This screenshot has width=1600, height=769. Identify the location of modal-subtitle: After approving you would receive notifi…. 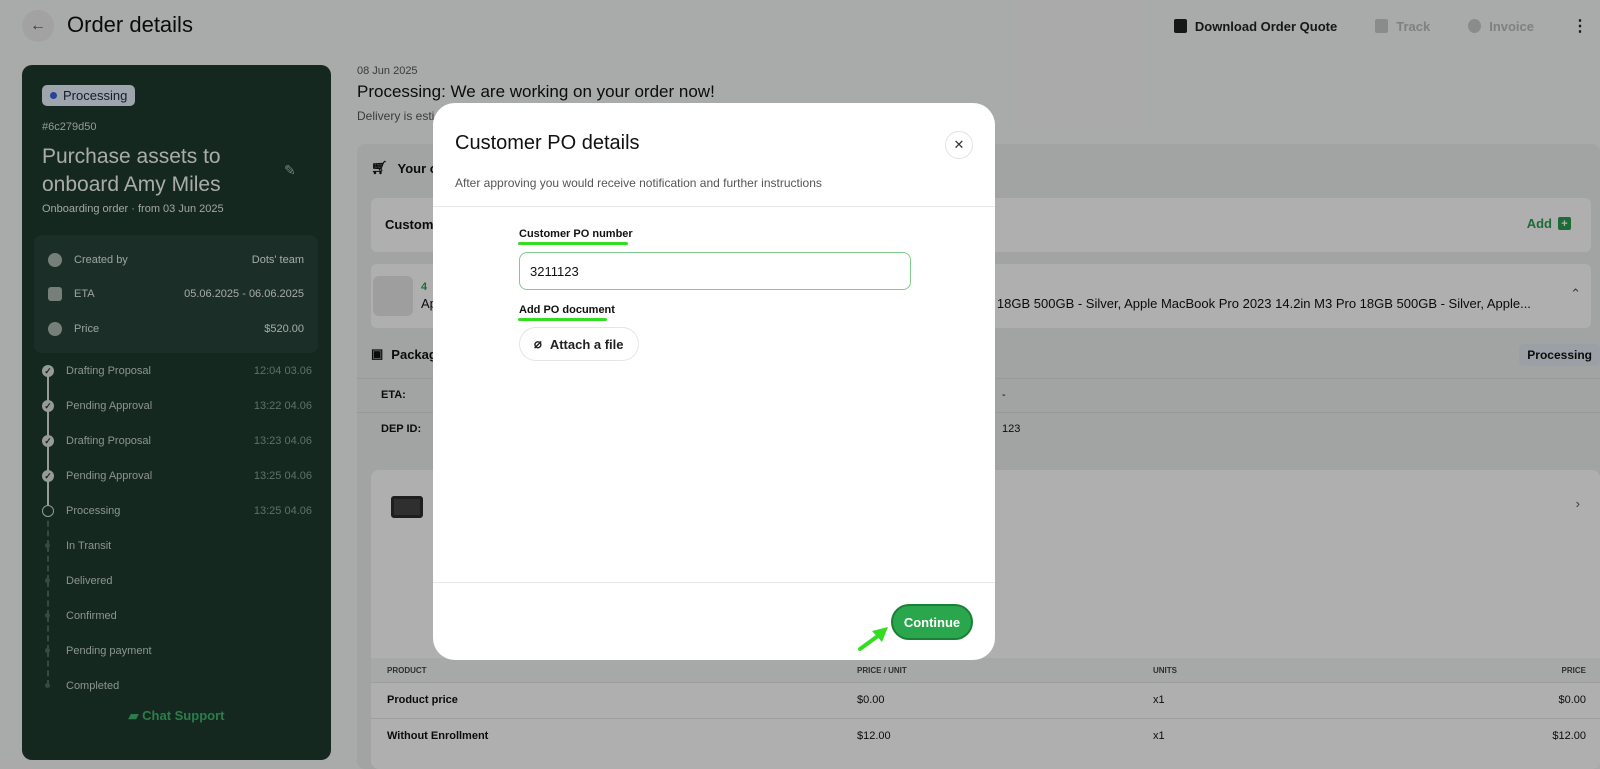
(638, 183).